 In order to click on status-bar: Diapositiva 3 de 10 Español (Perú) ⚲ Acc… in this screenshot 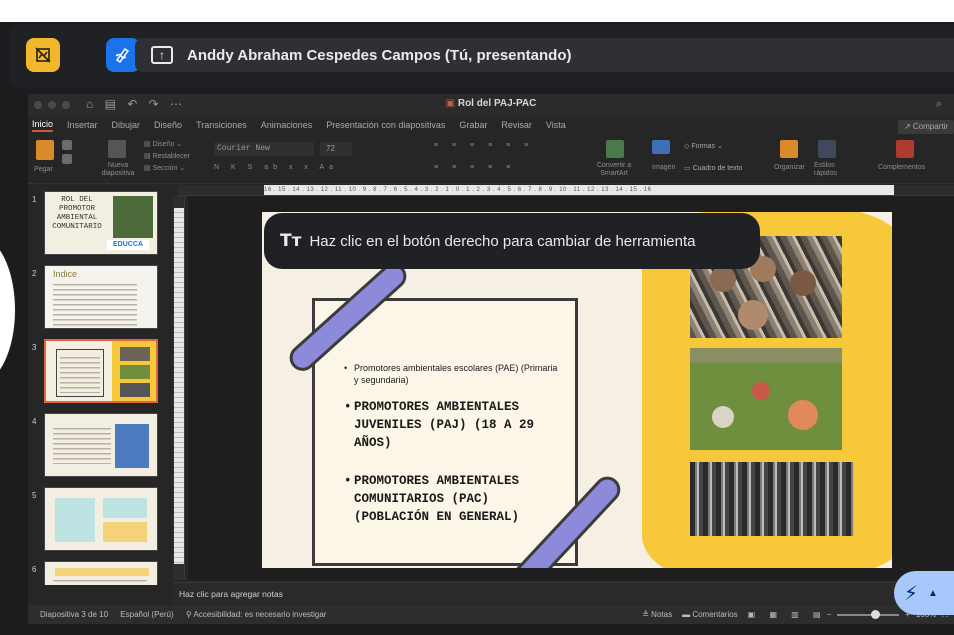, I will do `click(491, 614)`.